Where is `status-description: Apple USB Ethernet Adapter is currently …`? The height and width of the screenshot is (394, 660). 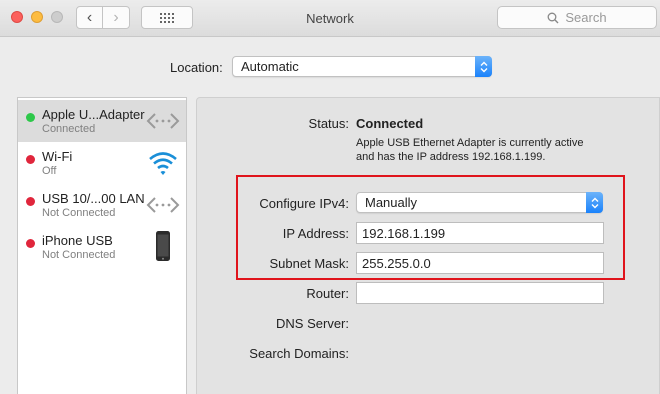 status-description: Apple USB Ethernet Adapter is currently … is located at coordinates (501, 150).